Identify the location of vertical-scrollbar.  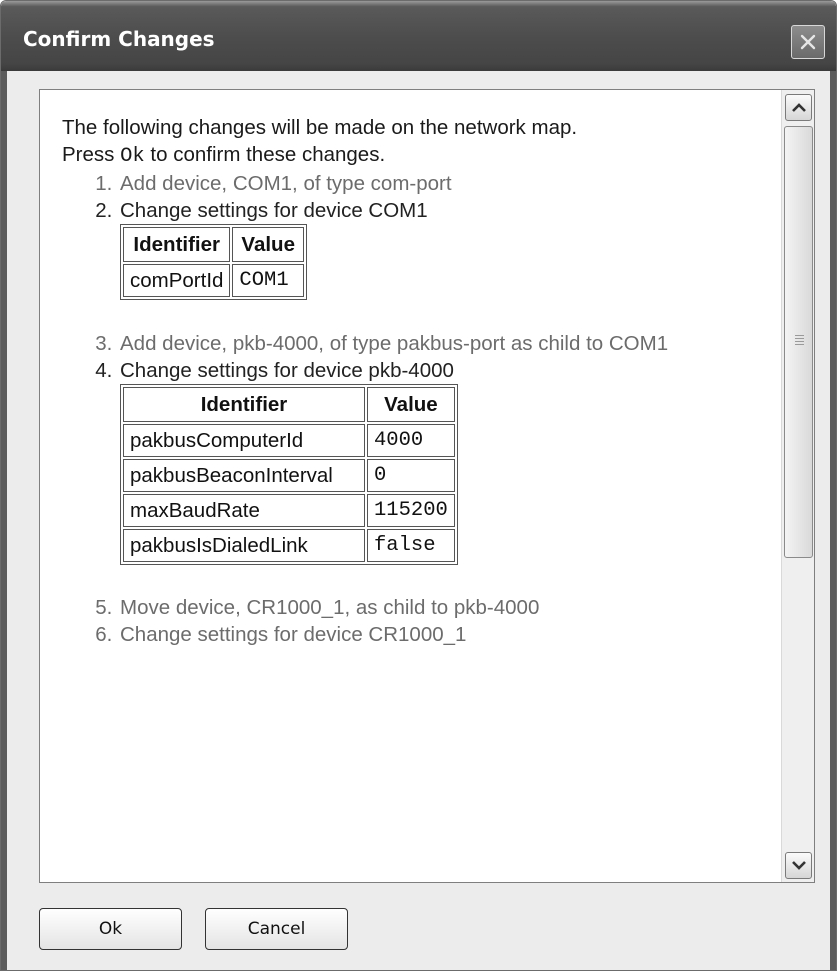
(797, 486).